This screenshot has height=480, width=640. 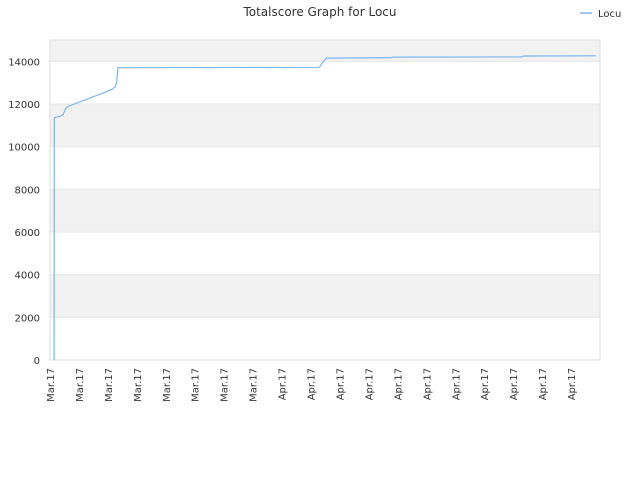 I want to click on y-tick-label: 14000, so click(x=24, y=62).